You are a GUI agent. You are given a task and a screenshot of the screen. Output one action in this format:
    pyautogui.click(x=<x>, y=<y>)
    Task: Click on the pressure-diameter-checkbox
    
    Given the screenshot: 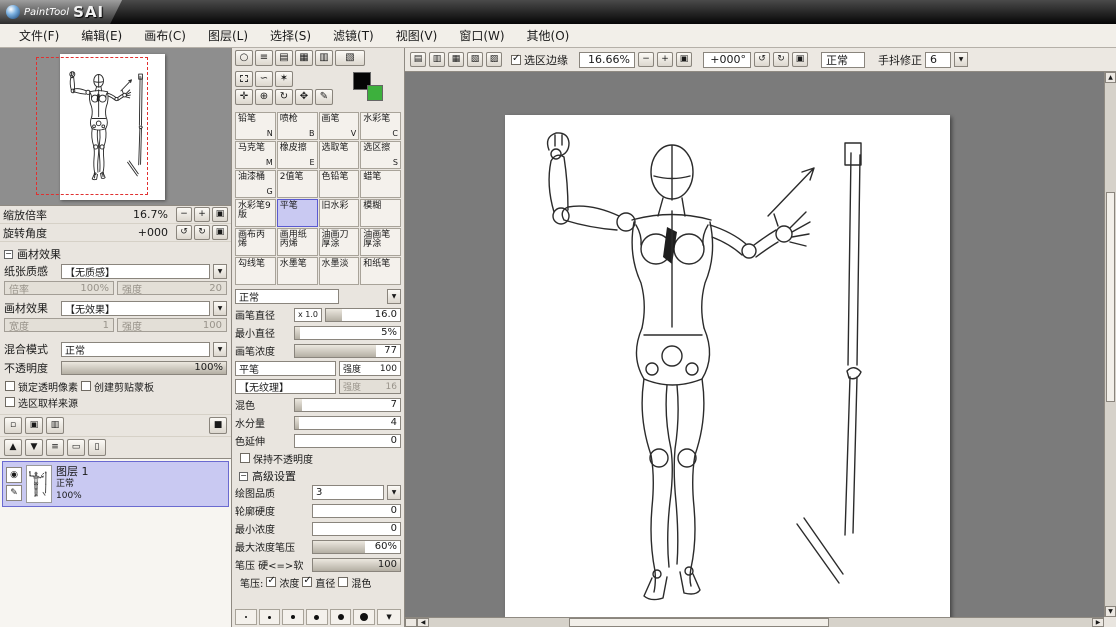 What is the action you would take?
    pyautogui.click(x=307, y=581)
    